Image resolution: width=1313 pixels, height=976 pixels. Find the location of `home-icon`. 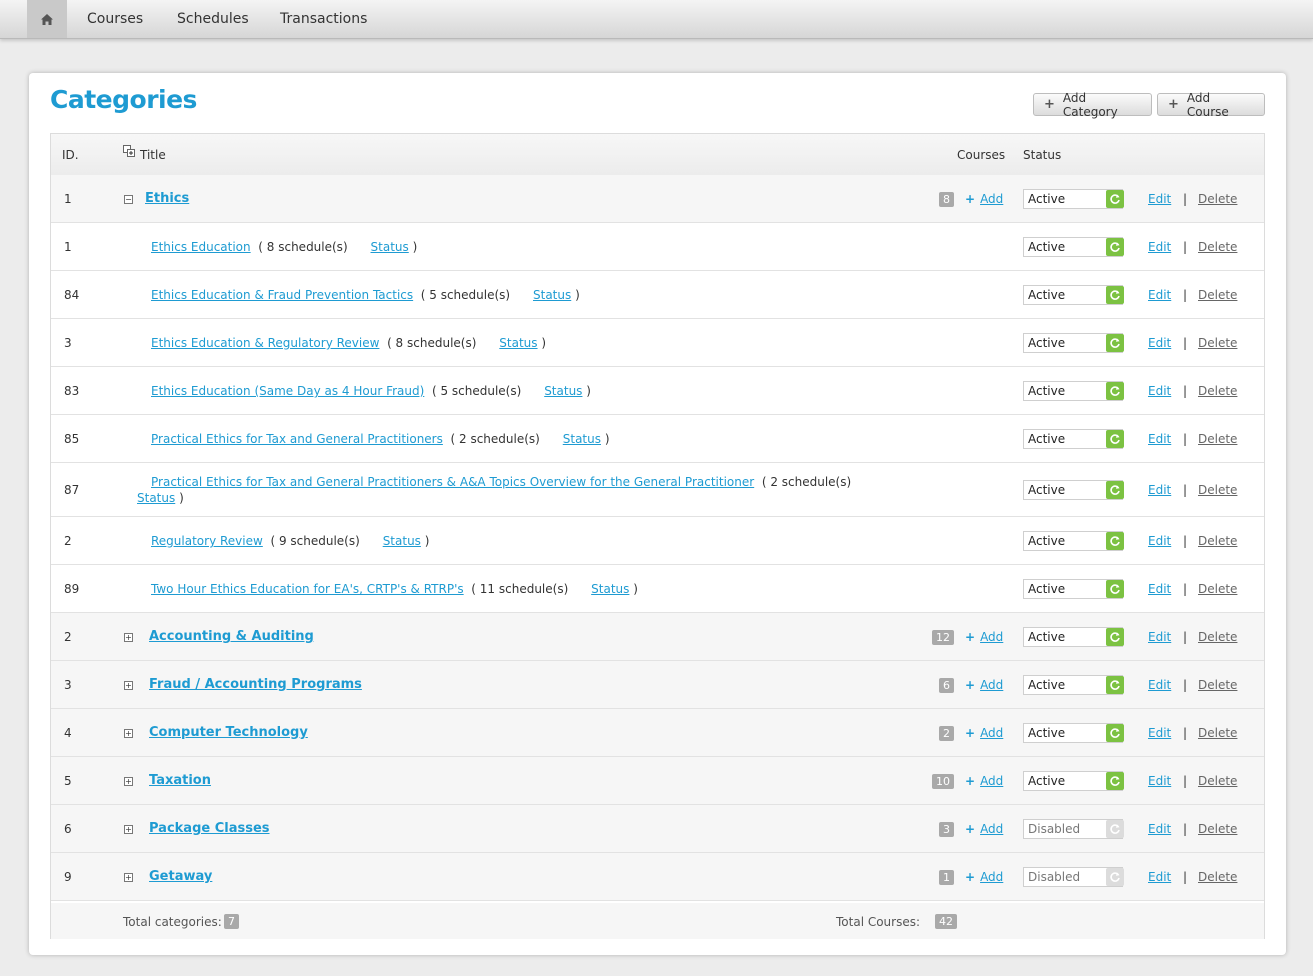

home-icon is located at coordinates (47, 19).